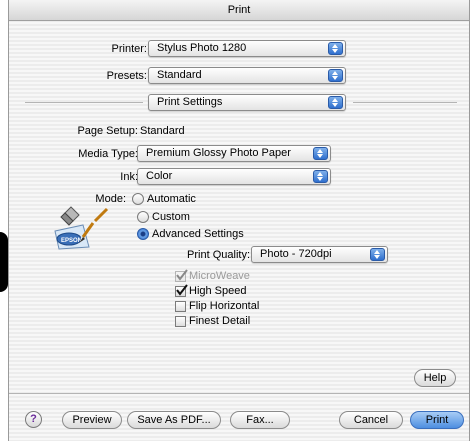 The height and width of the screenshot is (441, 472). I want to click on high-speed-label: High Speed, so click(218, 291).